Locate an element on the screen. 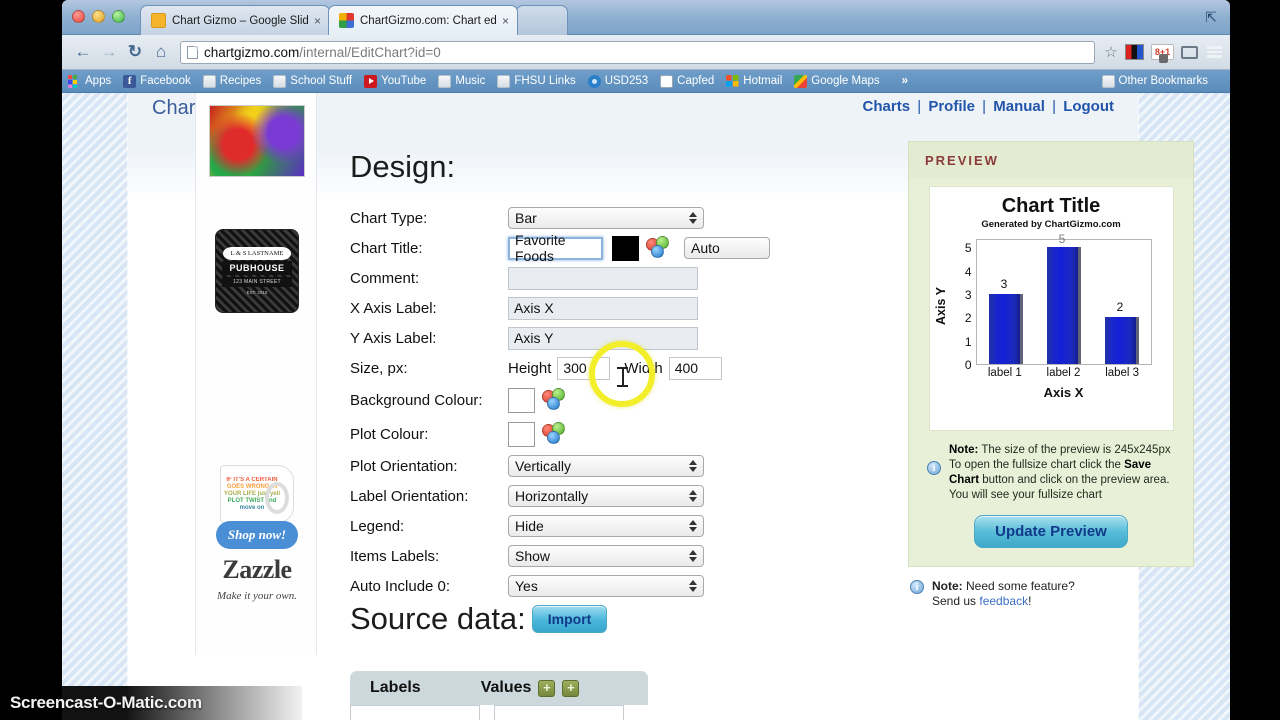  reload-button: ↻ is located at coordinates (135, 52).